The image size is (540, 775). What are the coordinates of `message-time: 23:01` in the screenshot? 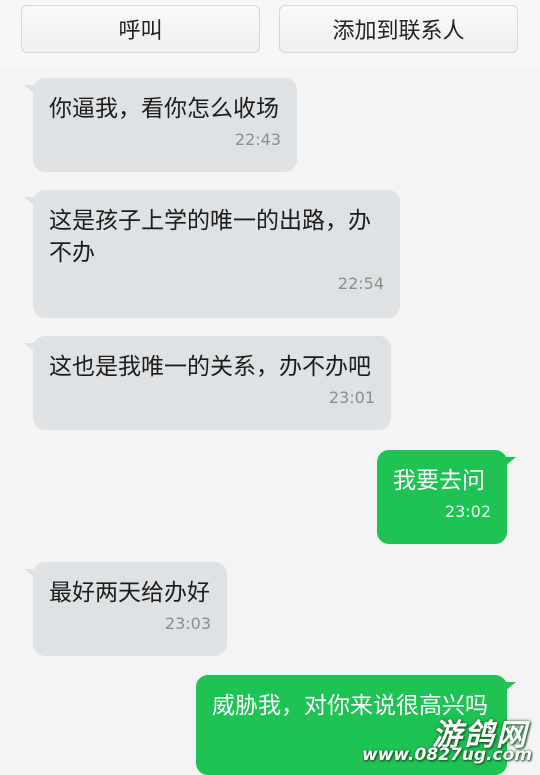 It's located at (351, 397).